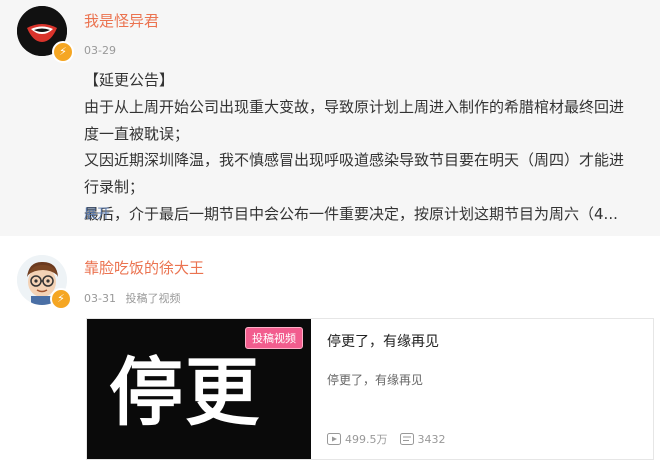 Image resolution: width=660 pixels, height=466 pixels. Describe the element at coordinates (100, 298) in the screenshot. I see `post-date-2: 03-31` at that location.